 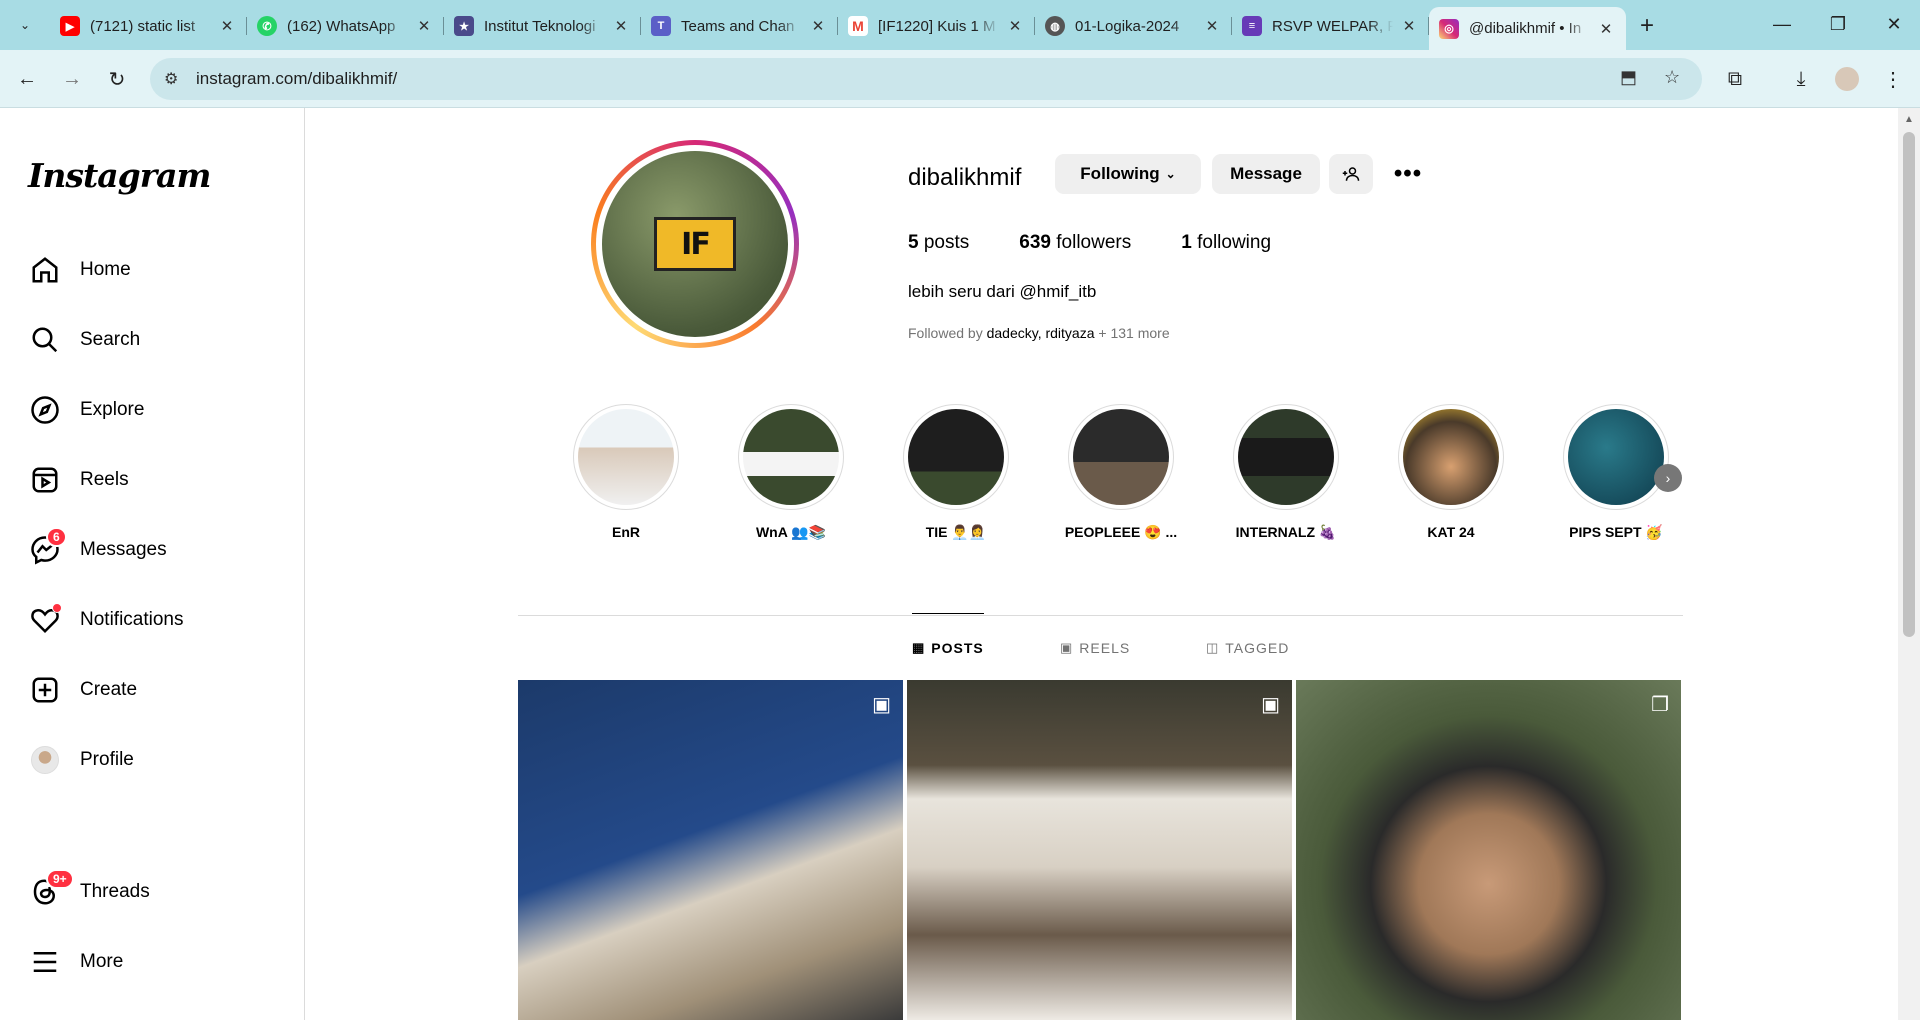 I want to click on highlight-item: EnR, so click(x=626, y=472).